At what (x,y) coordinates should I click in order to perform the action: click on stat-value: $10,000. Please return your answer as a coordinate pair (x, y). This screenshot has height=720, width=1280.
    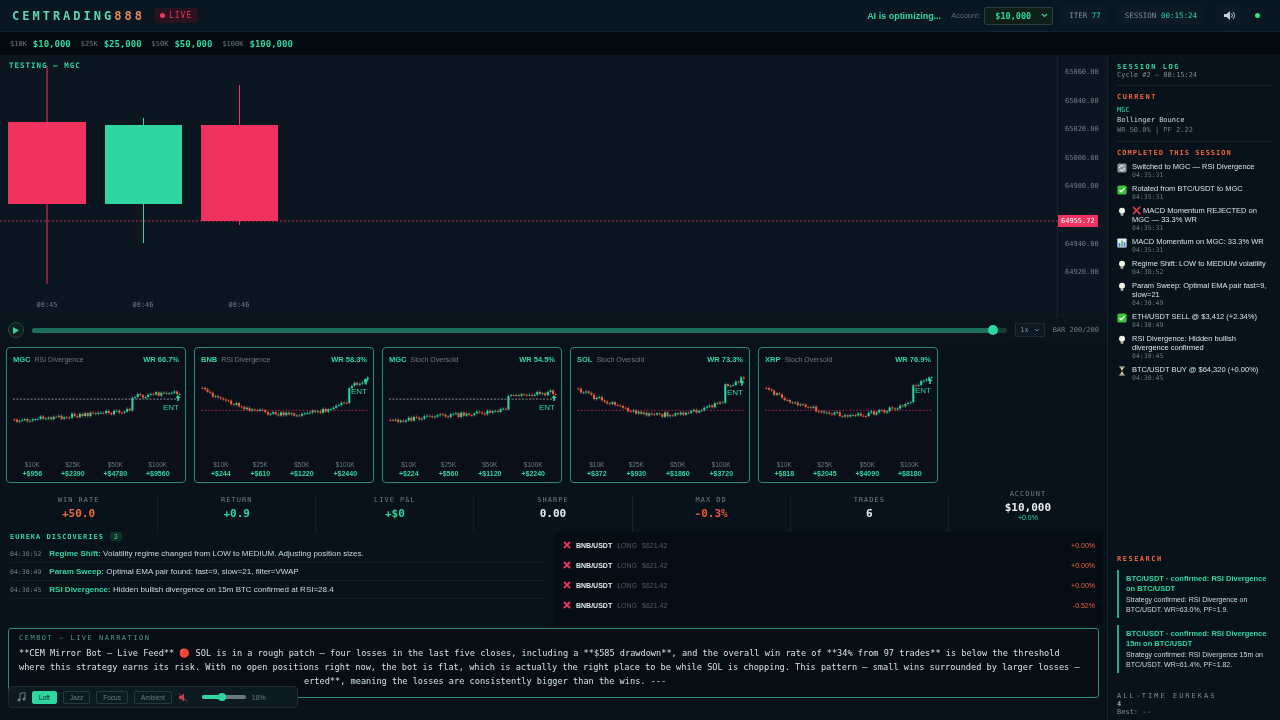
    Looking at the image, I should click on (1028, 507).